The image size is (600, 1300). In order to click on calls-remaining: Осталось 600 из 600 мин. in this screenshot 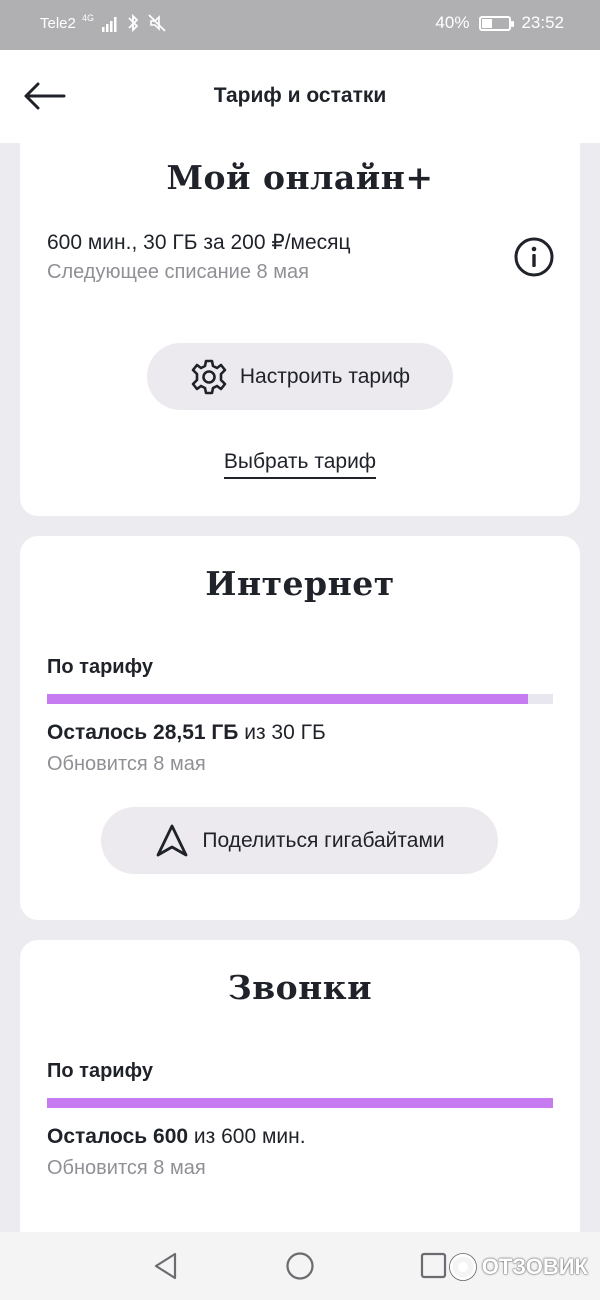, I will do `click(176, 1137)`.